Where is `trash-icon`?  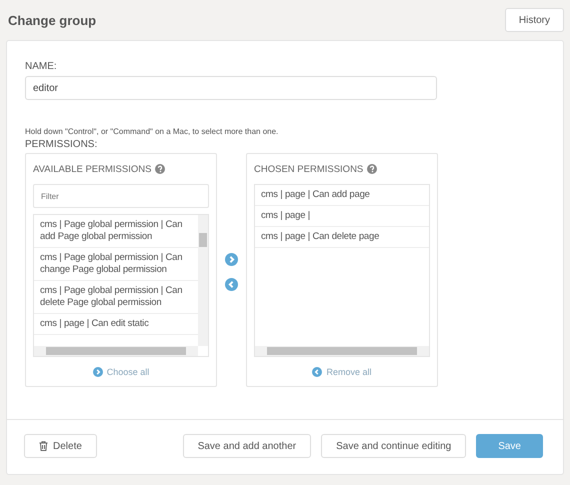 trash-icon is located at coordinates (43, 446).